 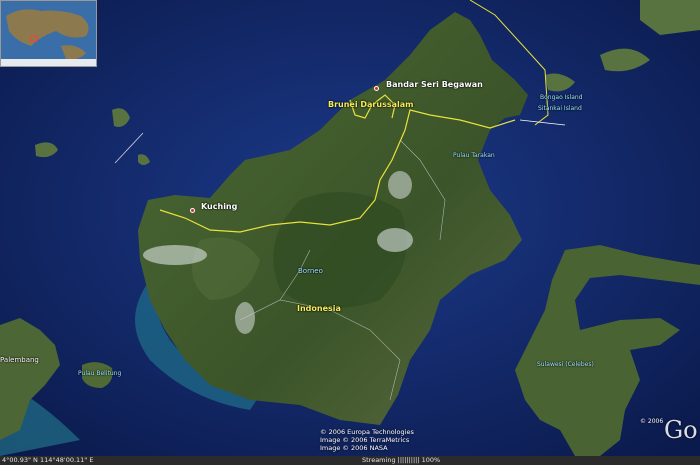 I want to click on indonesia-label: Indonesia, so click(x=319, y=309).